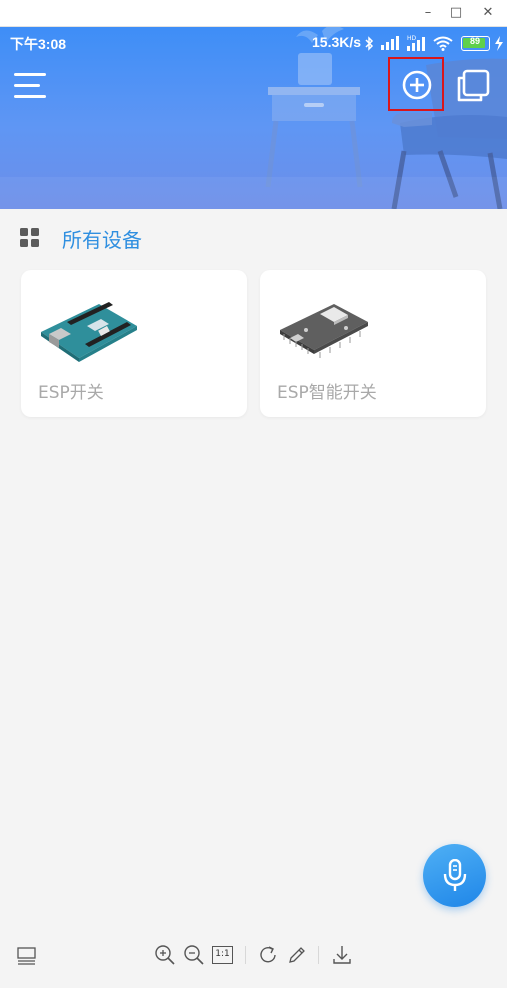 The width and height of the screenshot is (507, 988). What do you see at coordinates (412, 38) in the screenshot?
I see `svg-text: HD` at bounding box center [412, 38].